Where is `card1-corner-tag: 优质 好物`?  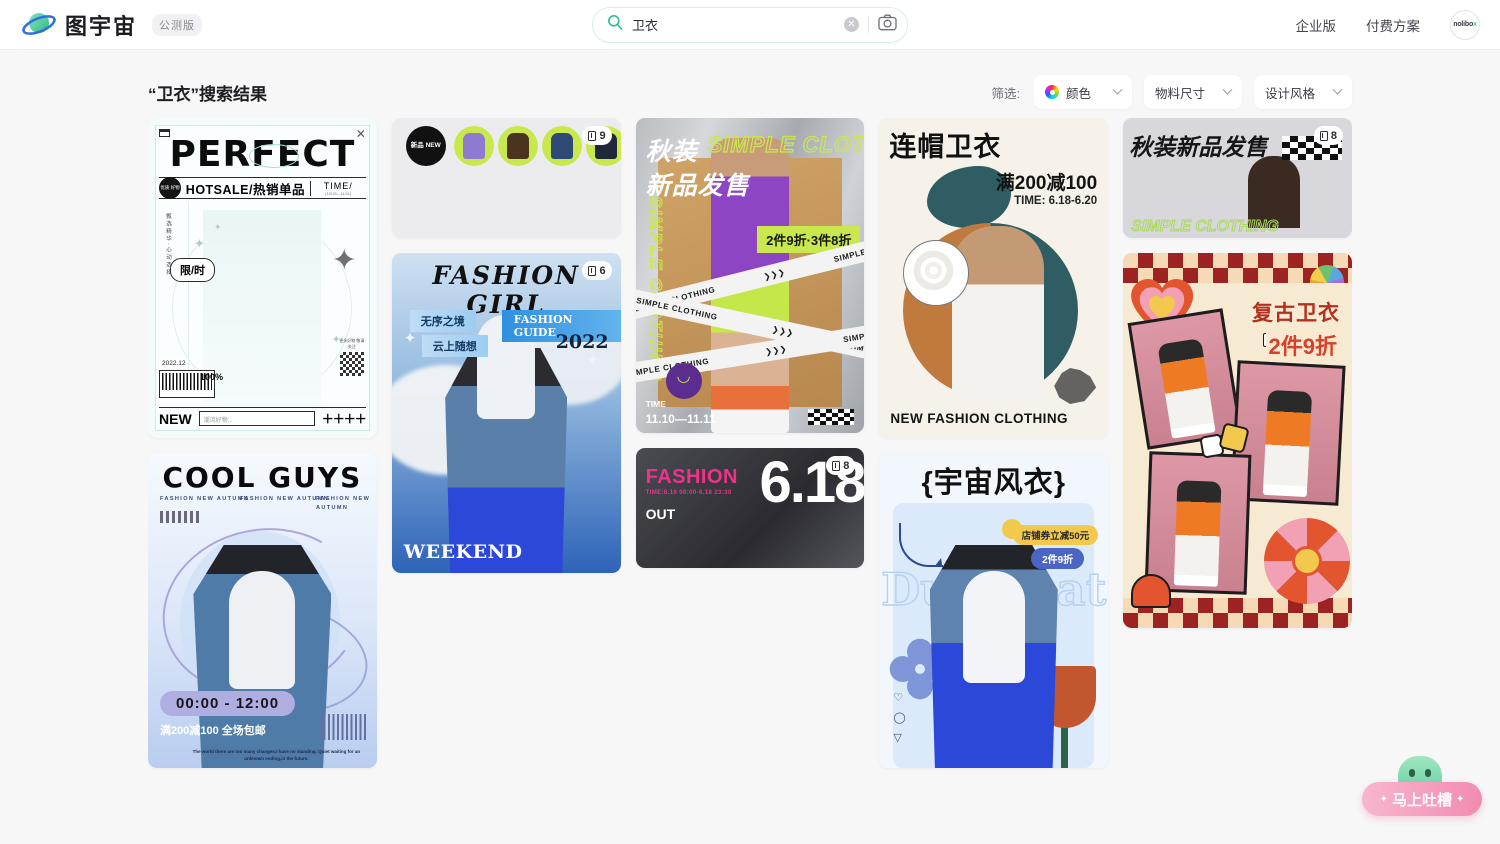
card1-corner-tag: 优质 好物 is located at coordinates (170, 188).